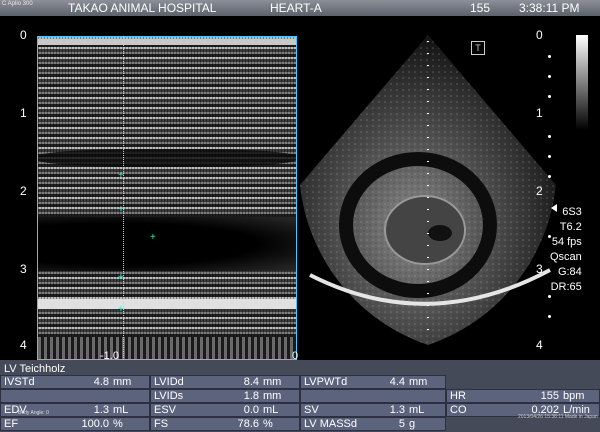 Image resolution: width=600 pixels, height=432 pixels. I want to click on trace-near-field, so click(167, 42).